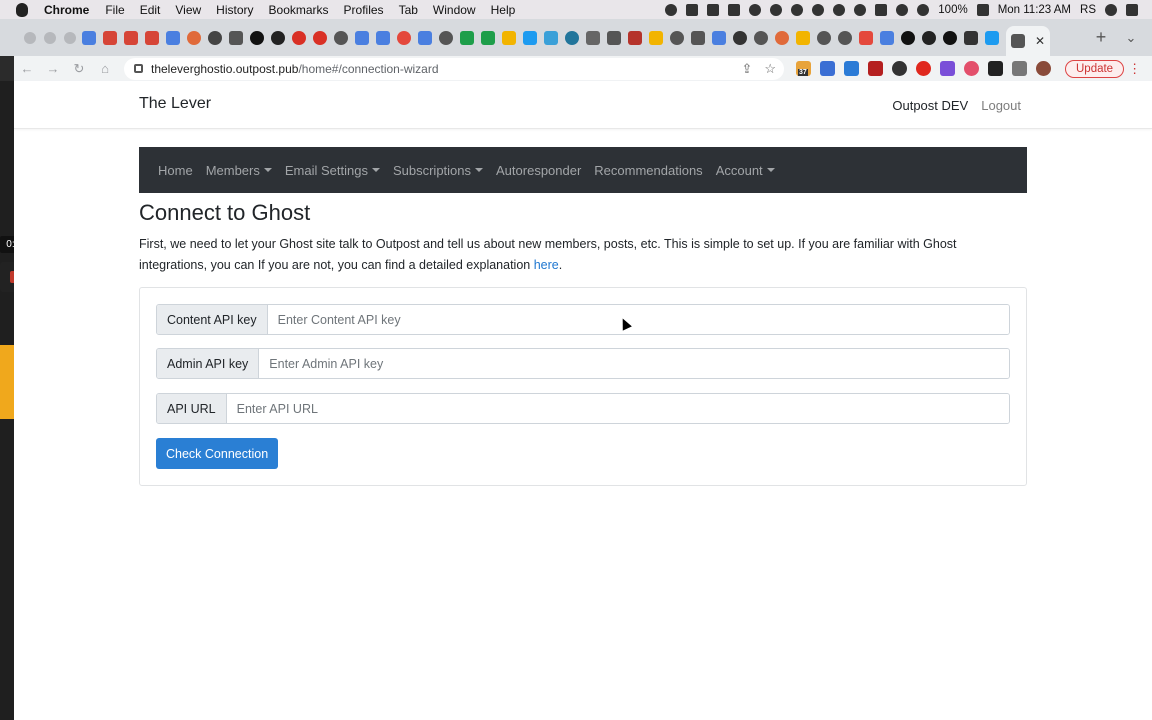  Describe the element at coordinates (1034, 10) in the screenshot. I see `clock: Mon 11:23 AM` at that location.